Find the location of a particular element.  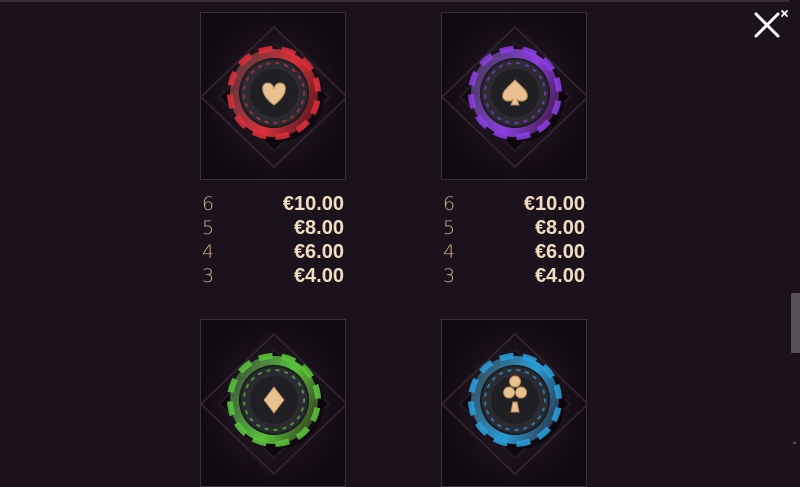

scroll-down-icon: ⌄ is located at coordinates (794, 442).